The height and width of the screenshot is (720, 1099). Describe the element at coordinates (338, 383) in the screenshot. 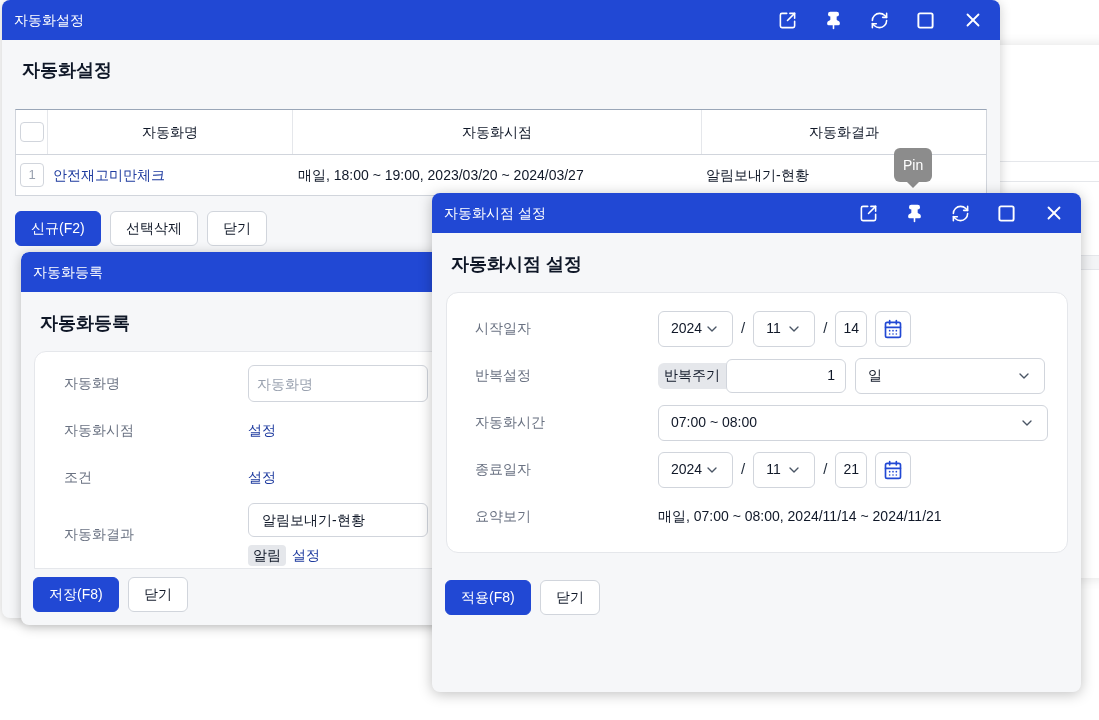

I see `name-input: 자동화명` at that location.